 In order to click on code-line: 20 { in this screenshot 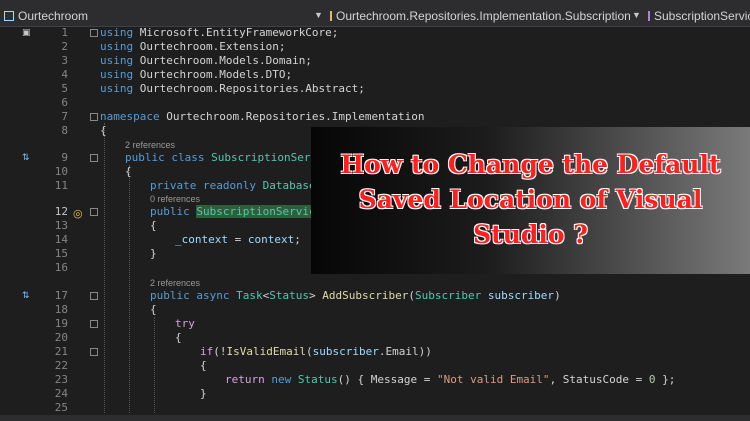, I will do `click(375, 338)`.